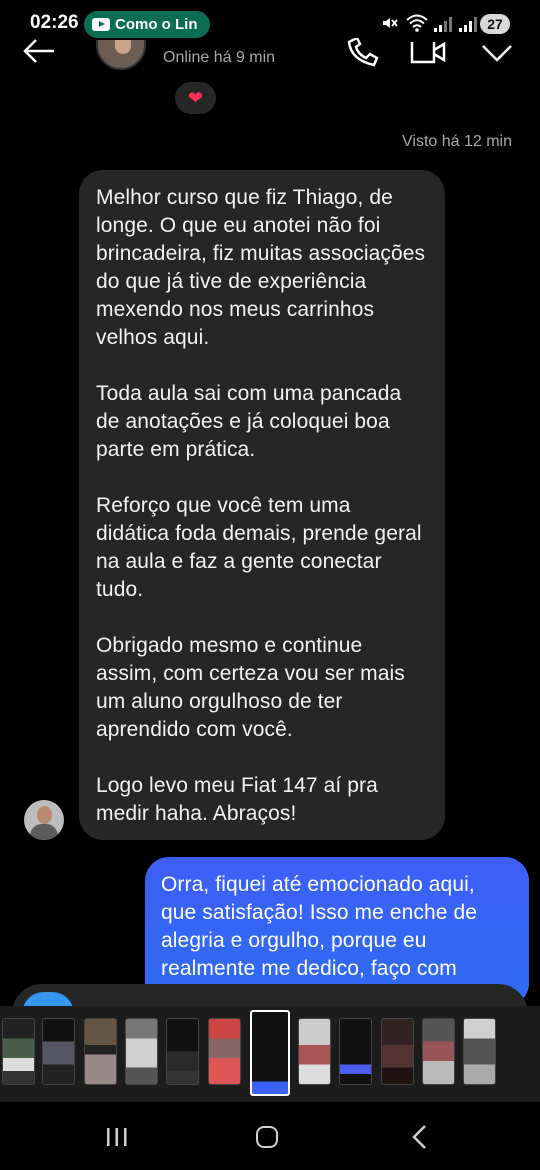 This screenshot has width=540, height=1170. I want to click on avatar-face, so click(44, 815).